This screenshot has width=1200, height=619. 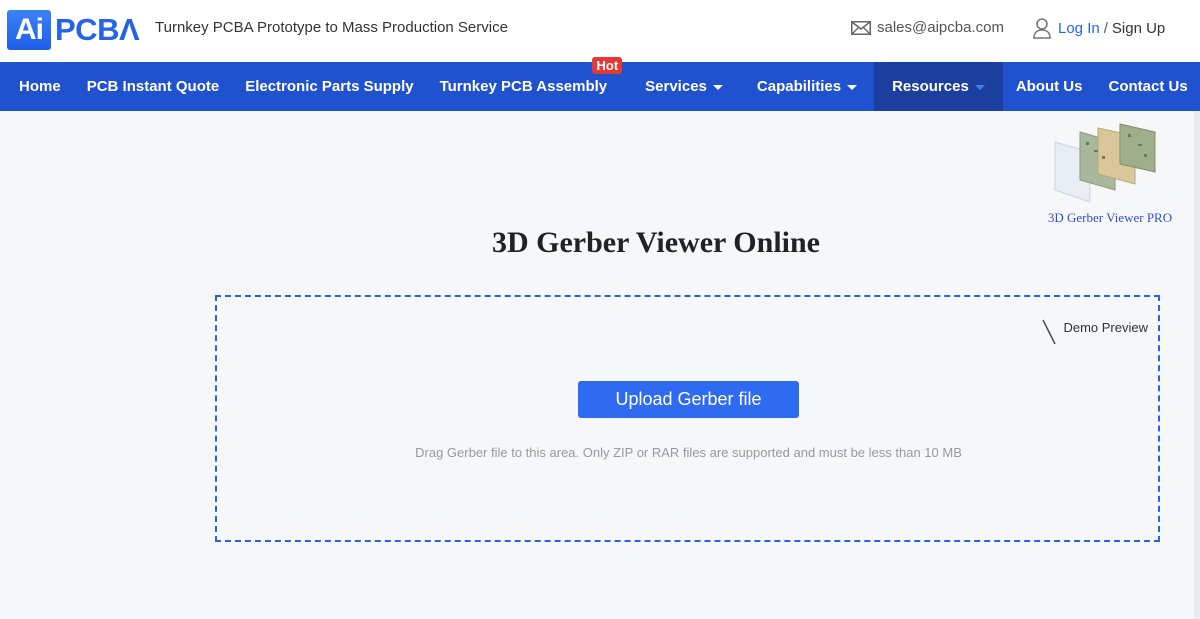 I want to click on signup-link: Sign Up, so click(x=1138, y=28).